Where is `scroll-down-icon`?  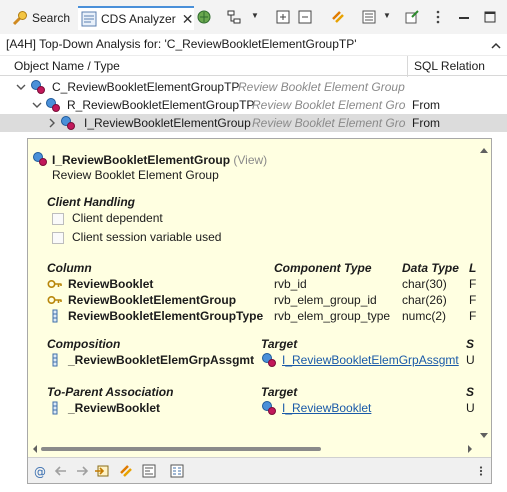 scroll-down-icon is located at coordinates (484, 435).